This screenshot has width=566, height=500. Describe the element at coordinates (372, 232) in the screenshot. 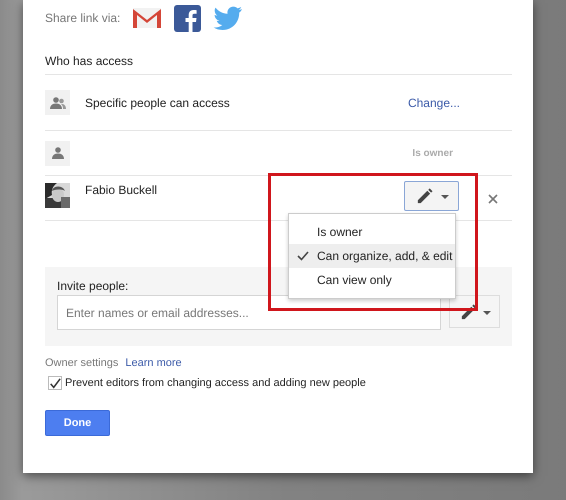

I see `menu-item: Is owner` at that location.